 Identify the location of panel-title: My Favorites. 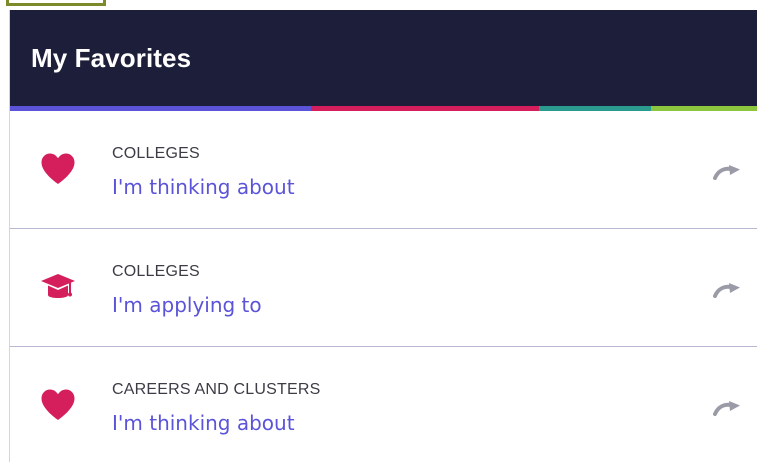
(111, 57).